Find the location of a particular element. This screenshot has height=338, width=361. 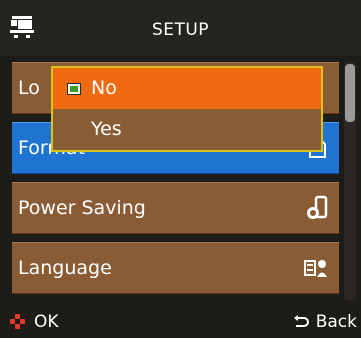

popup-option-label: No is located at coordinates (104, 88).